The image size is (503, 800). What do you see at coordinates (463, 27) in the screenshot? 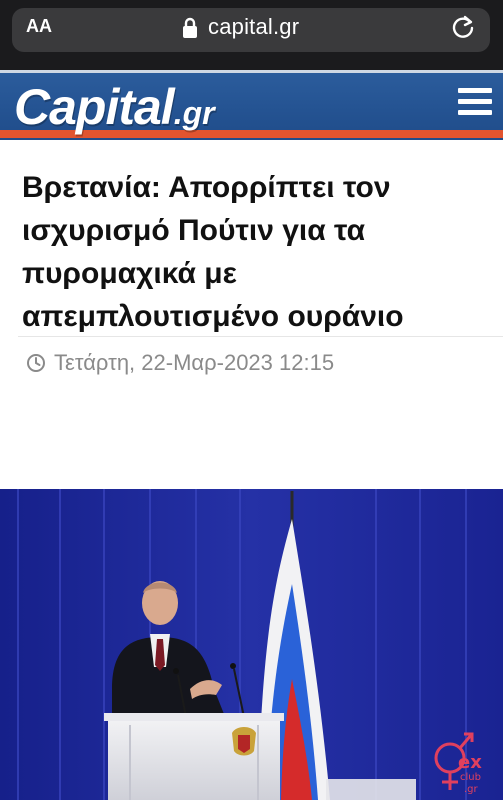
I see `reload-icon` at bounding box center [463, 27].